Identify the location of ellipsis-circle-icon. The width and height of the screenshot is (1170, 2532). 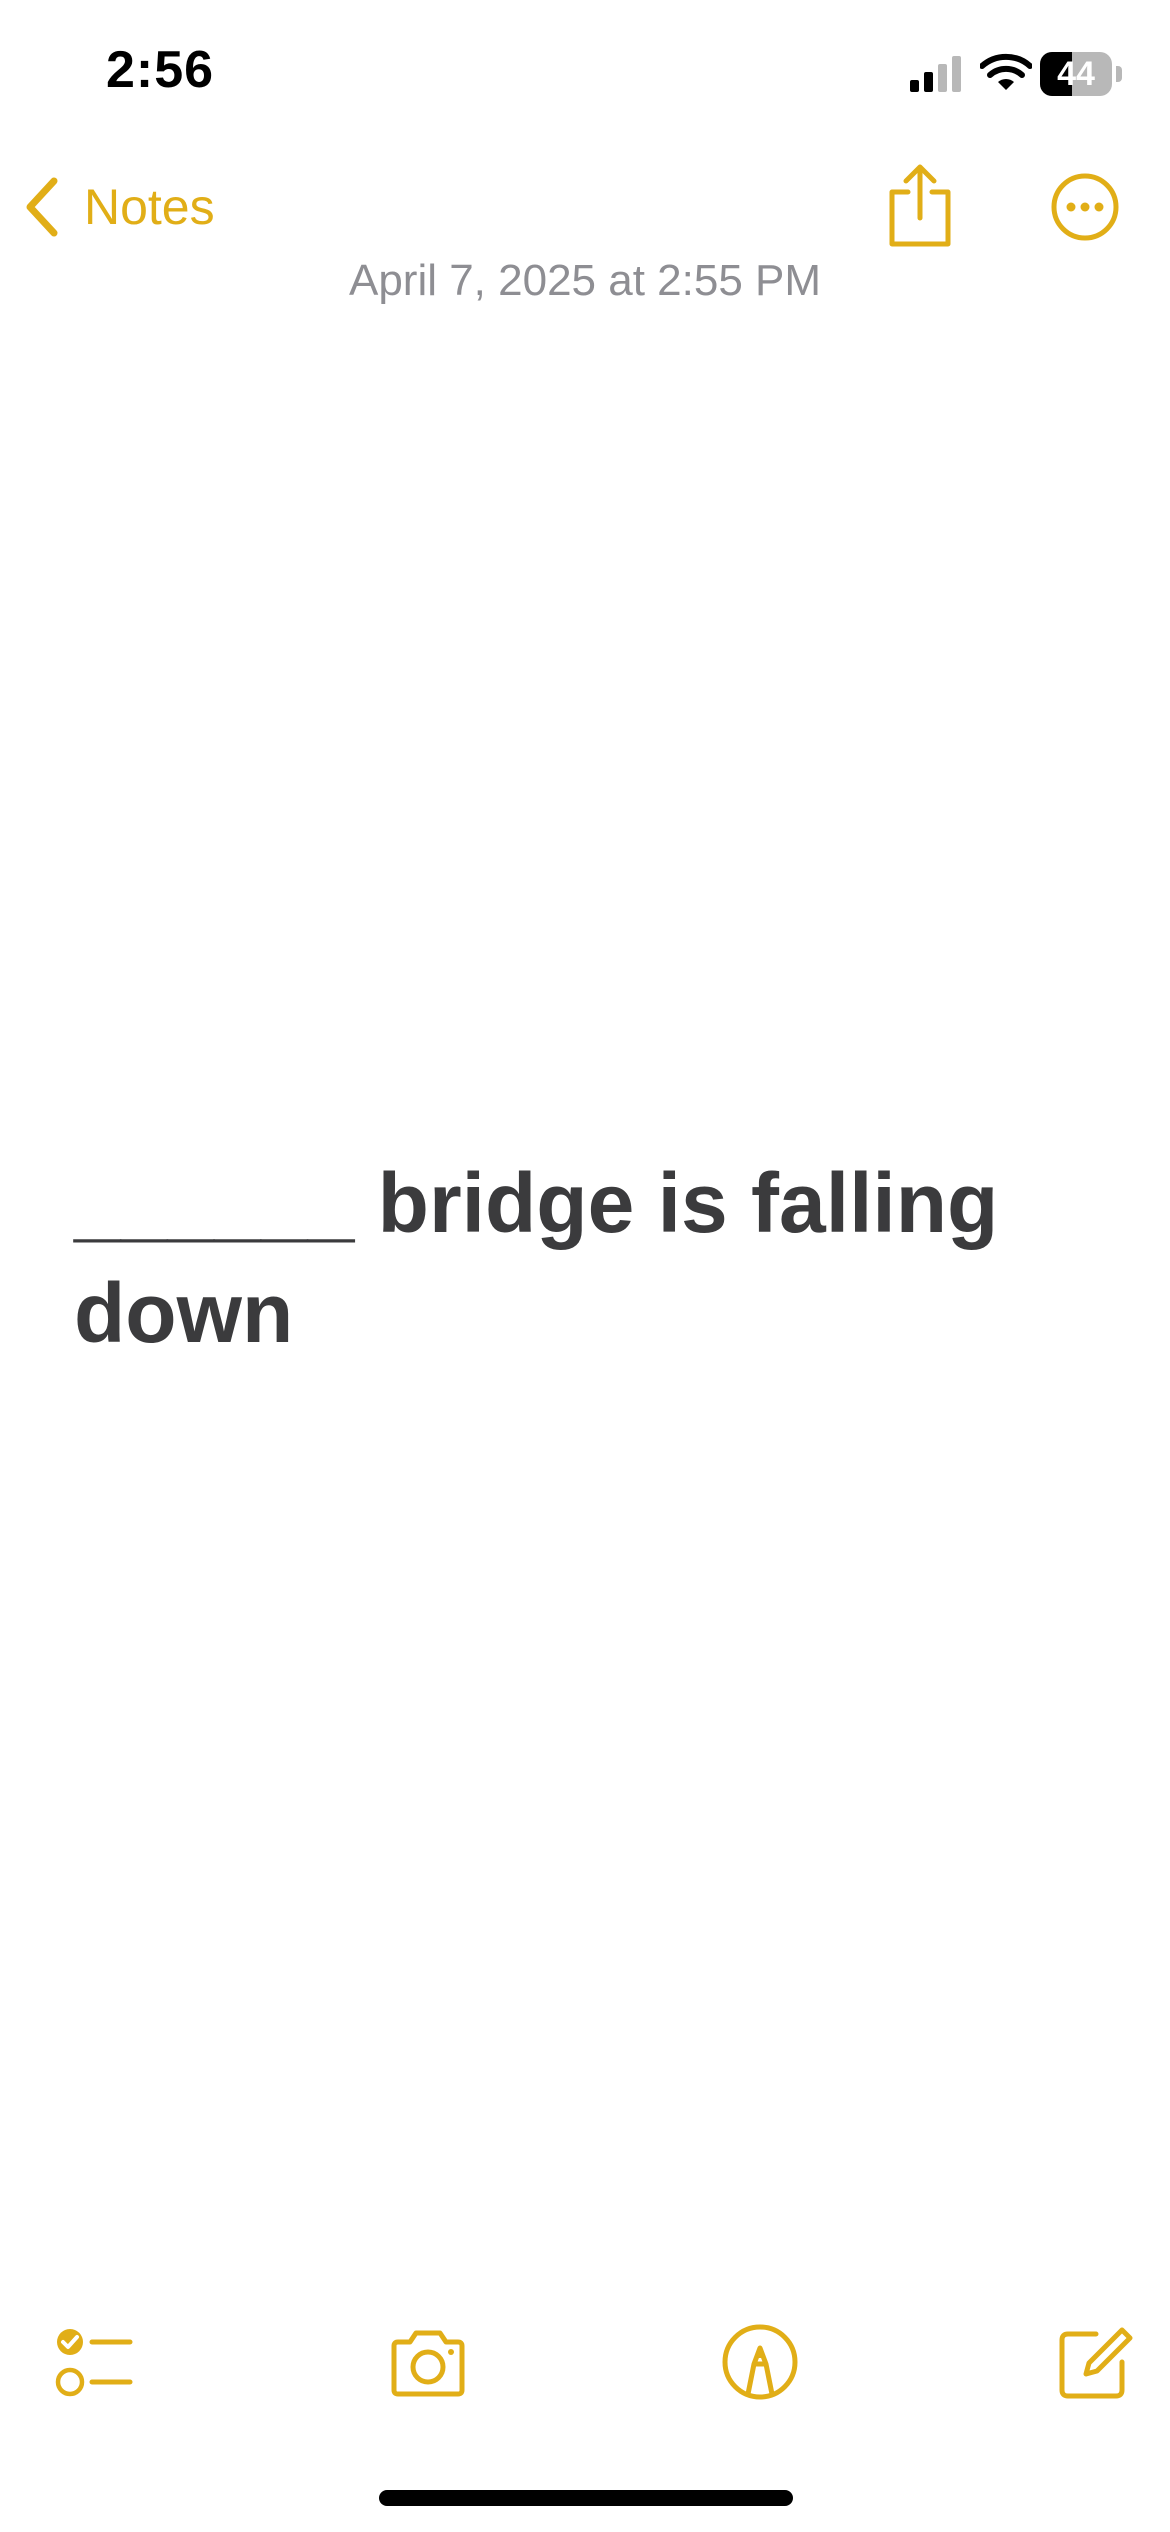
(1085, 207).